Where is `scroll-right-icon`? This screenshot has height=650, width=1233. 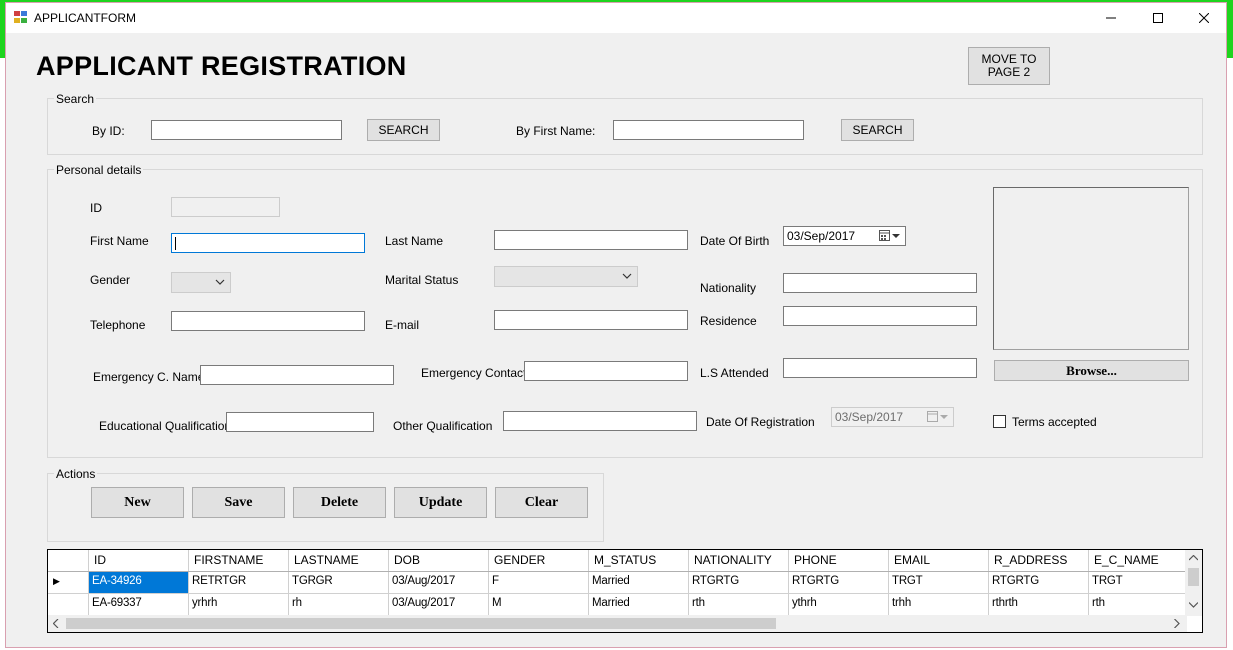 scroll-right-icon is located at coordinates (1177, 623).